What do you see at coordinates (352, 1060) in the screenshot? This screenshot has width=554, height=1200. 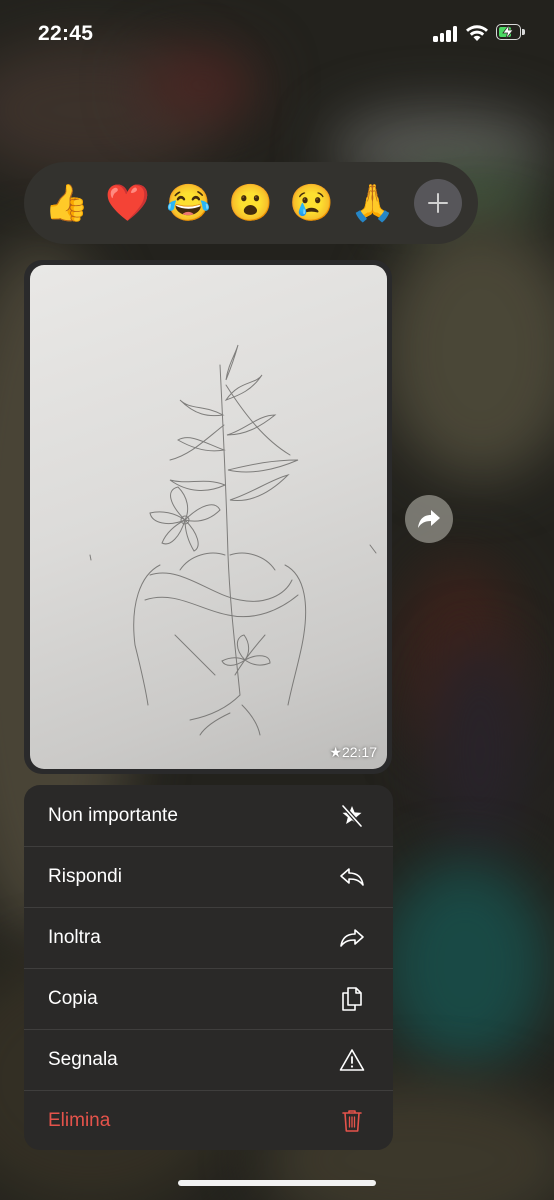 I see `warning-icon` at bounding box center [352, 1060].